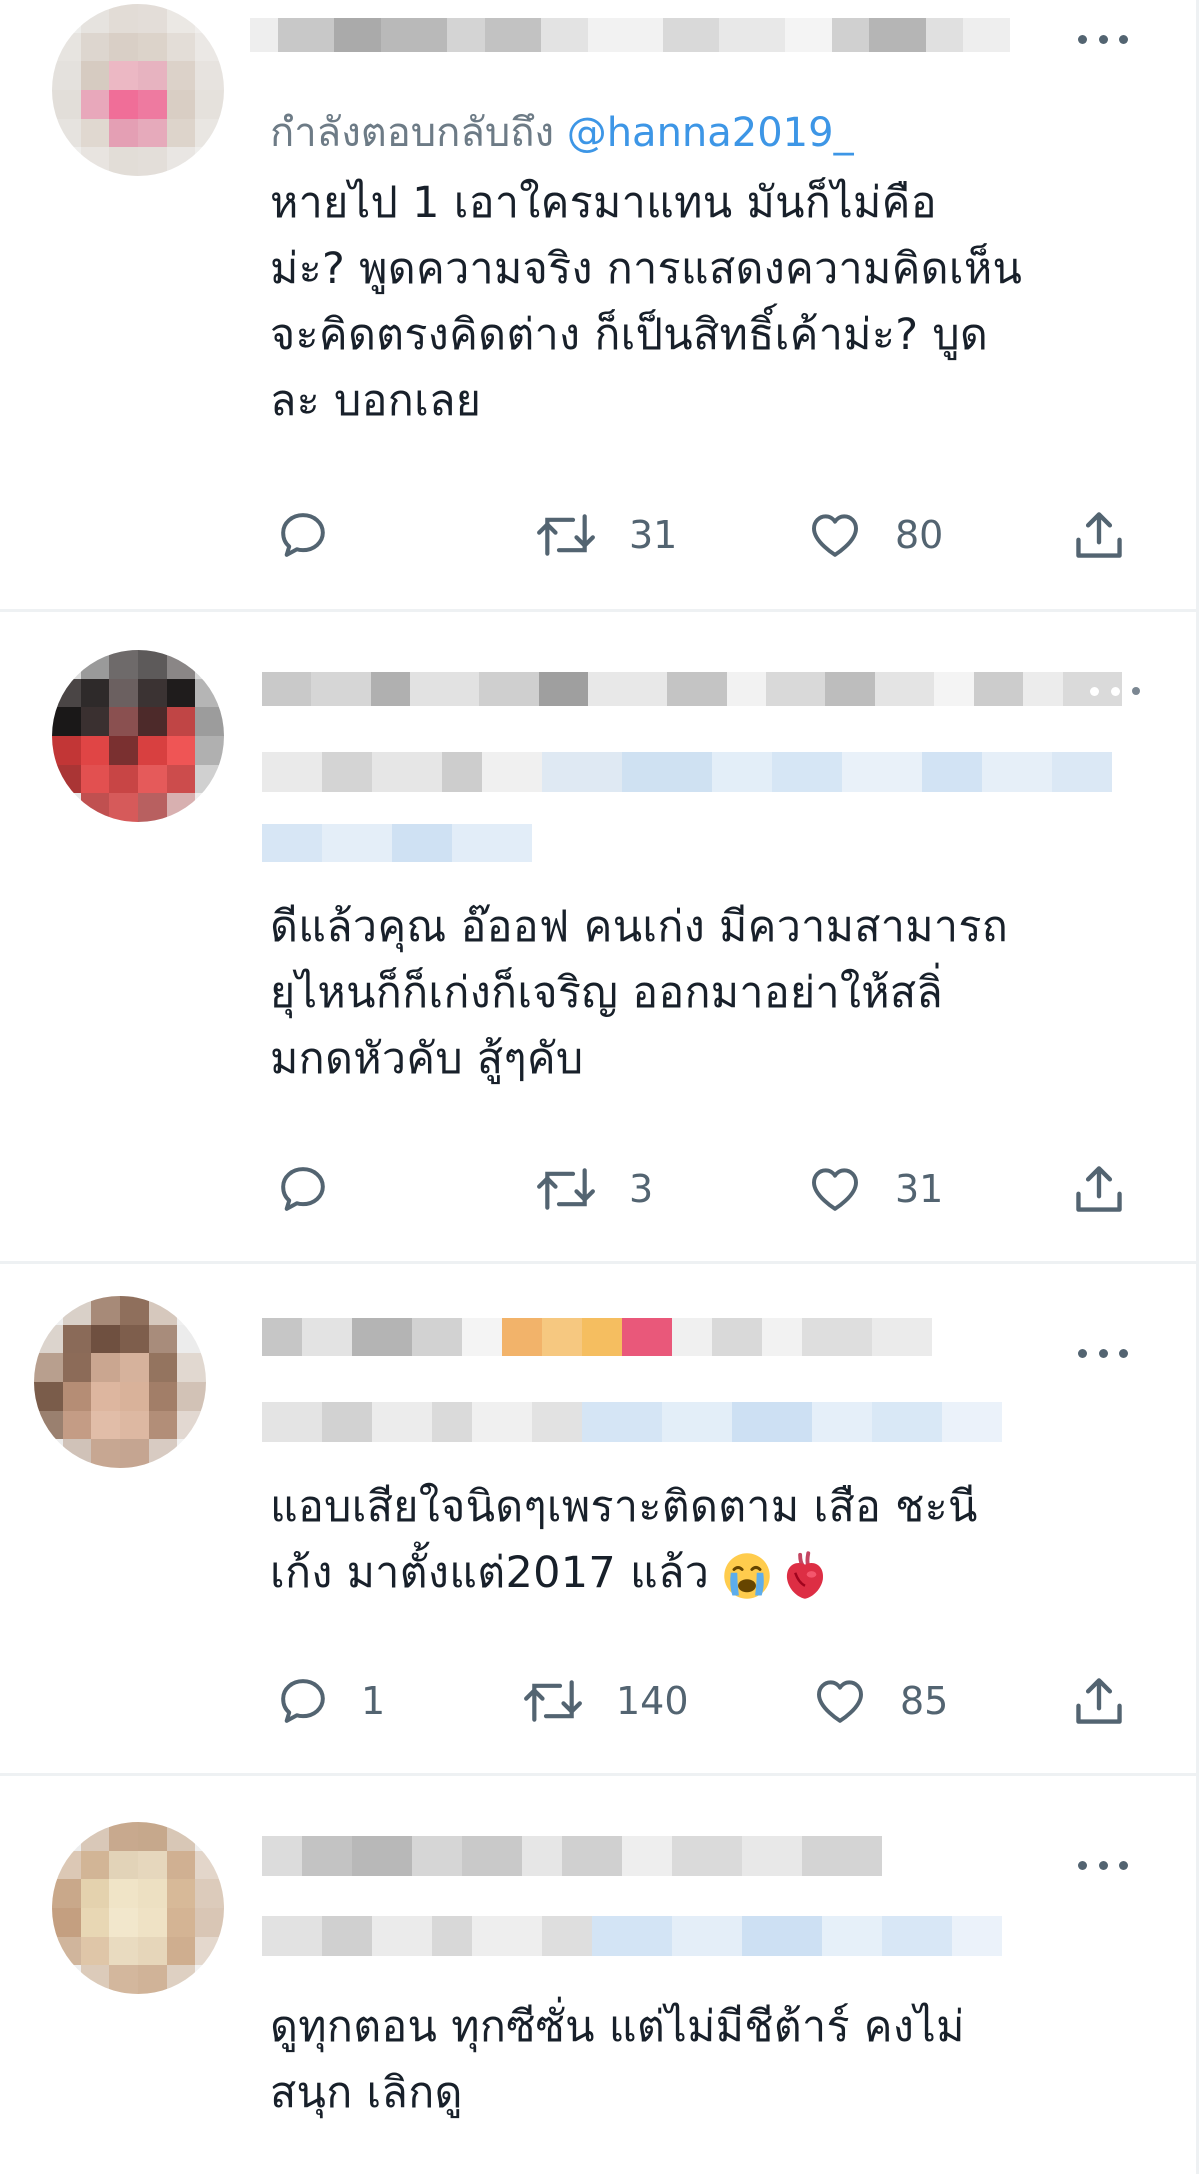  Describe the element at coordinates (710, 133) in the screenshot. I see `reply-handle-link: @hanna2019_` at that location.